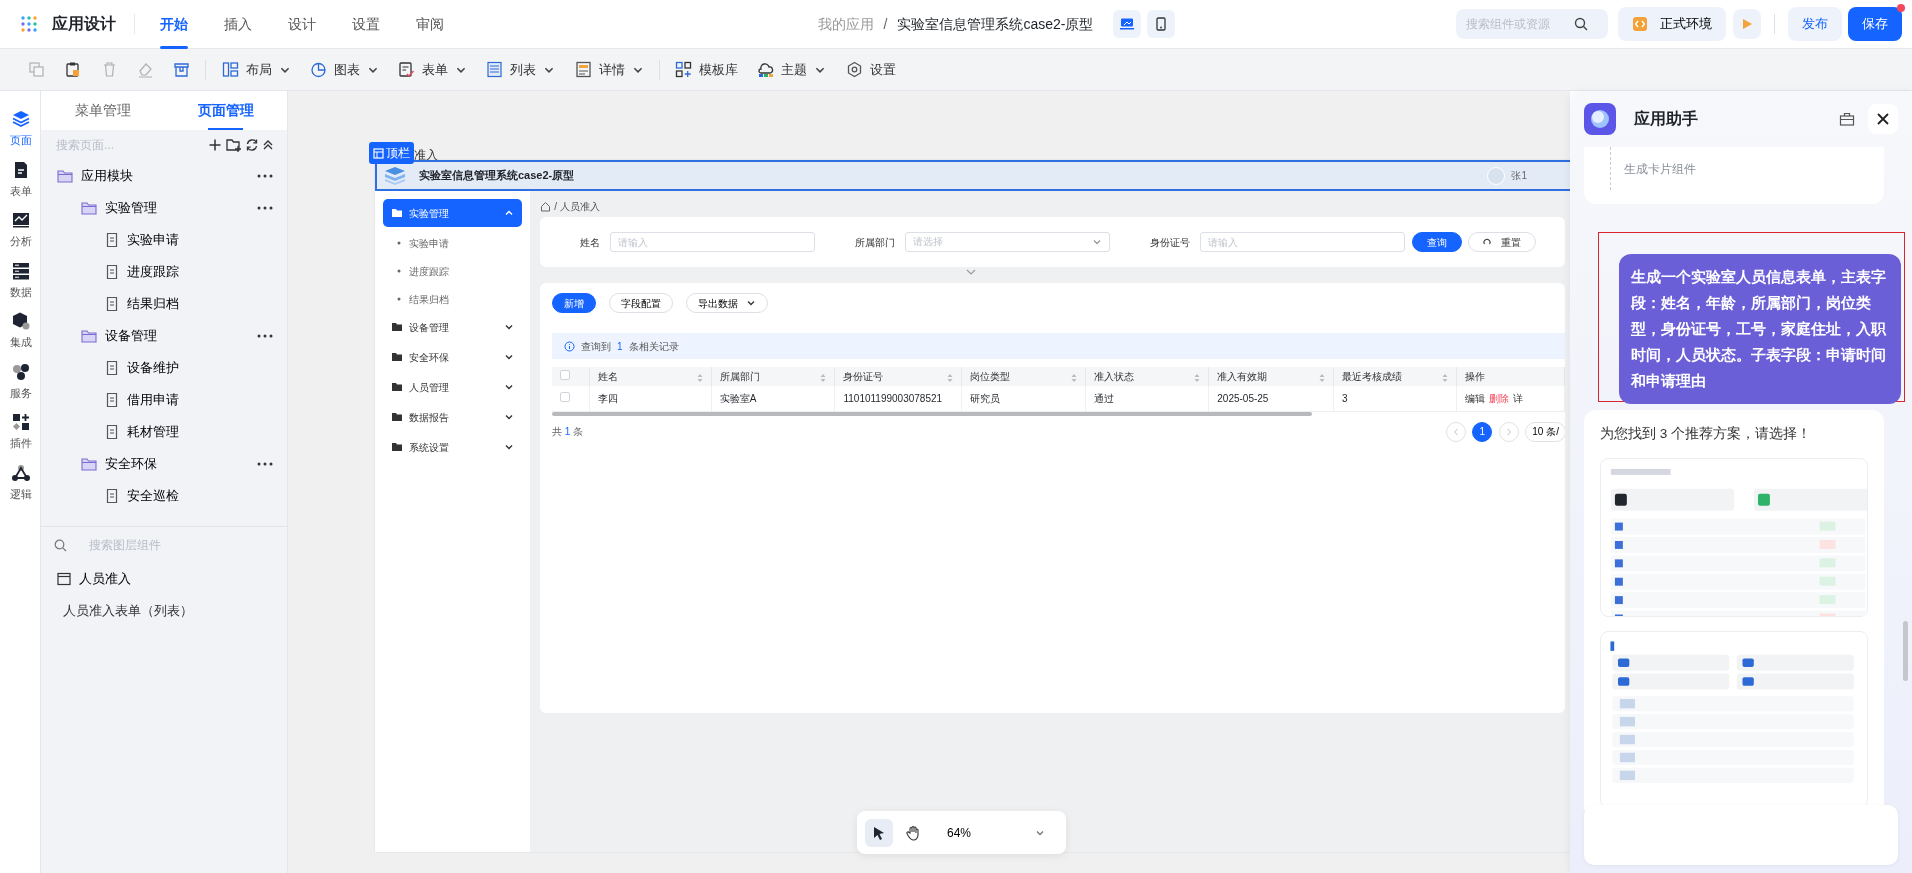 Image resolution: width=1912 pixels, height=873 pixels. I want to click on home-icon, so click(545, 206).